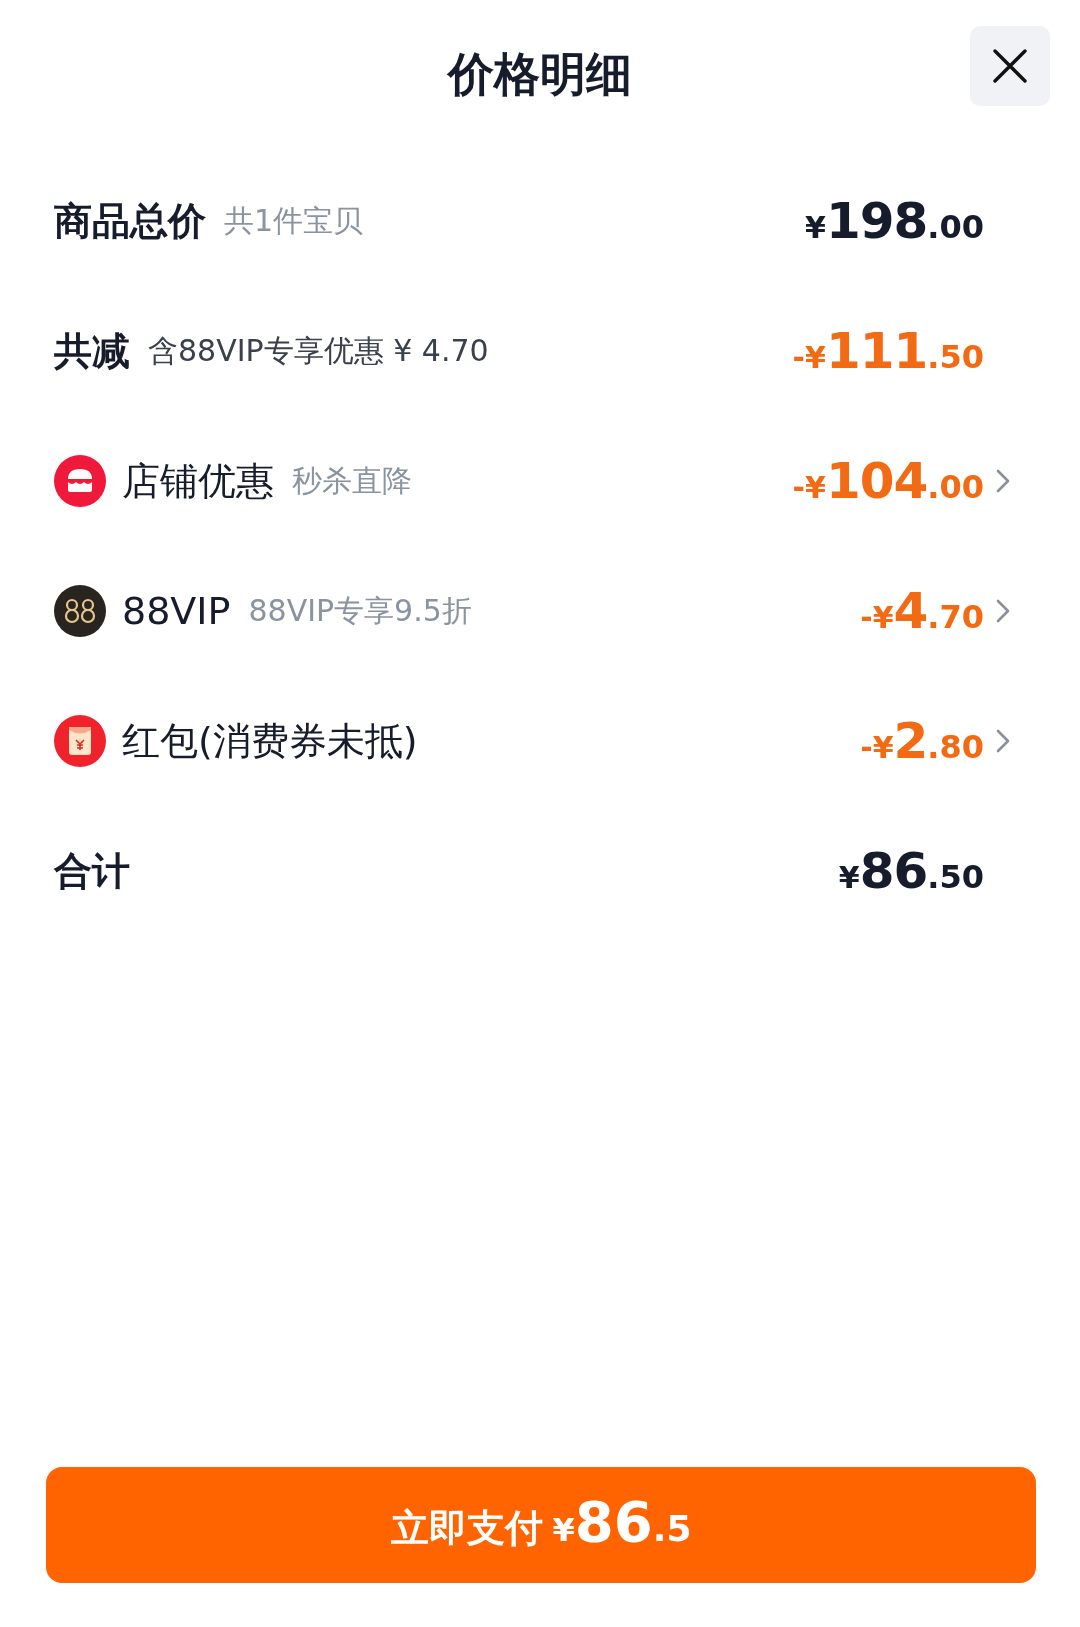 The image size is (1080, 1627). Describe the element at coordinates (911, 871) in the screenshot. I see `amount: ¥86.50` at that location.